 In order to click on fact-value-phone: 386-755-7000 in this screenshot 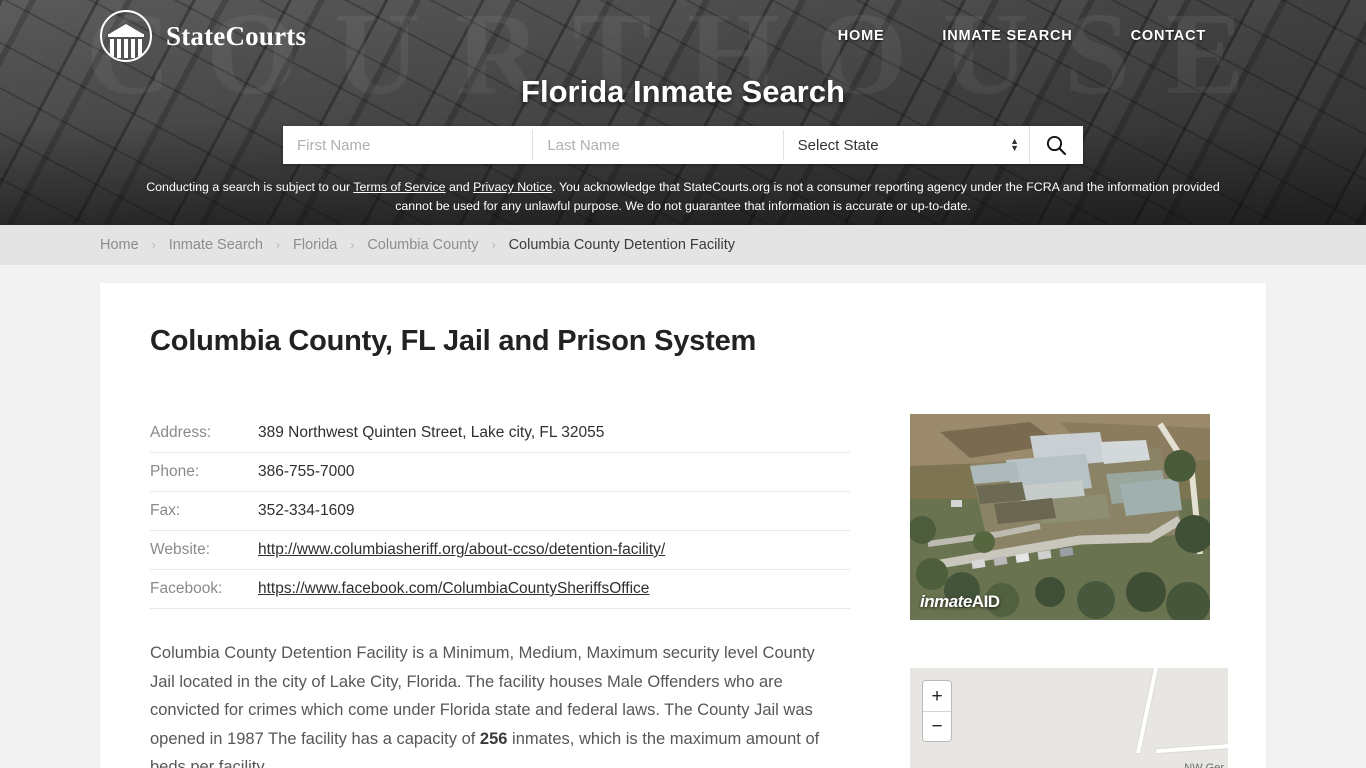, I will do `click(306, 471)`.